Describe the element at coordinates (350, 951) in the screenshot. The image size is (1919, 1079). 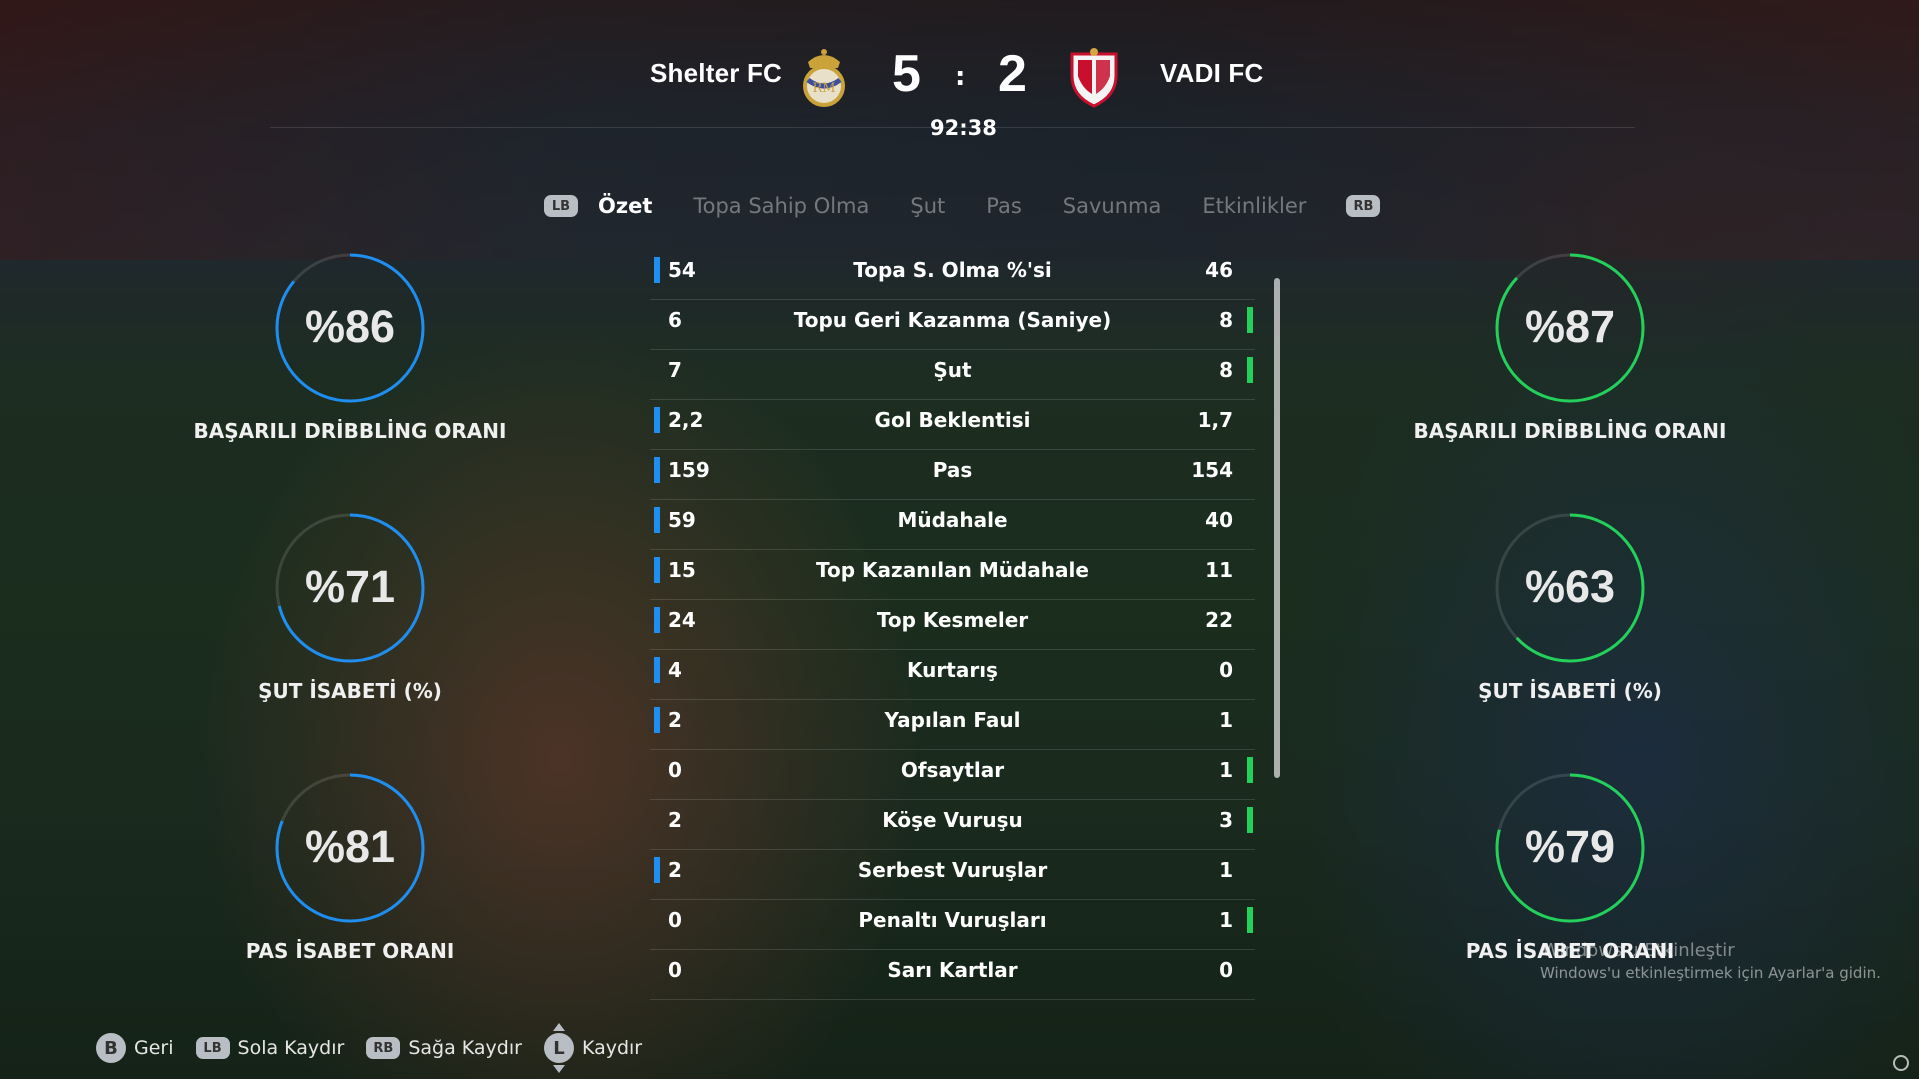
I see `home-pass-accuracy-label: PAS İSABET ORANI` at that location.